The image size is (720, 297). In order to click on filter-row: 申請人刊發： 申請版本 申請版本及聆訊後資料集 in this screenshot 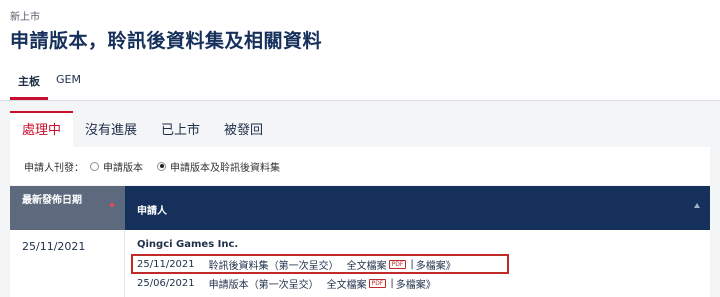, I will do `click(360, 166)`.